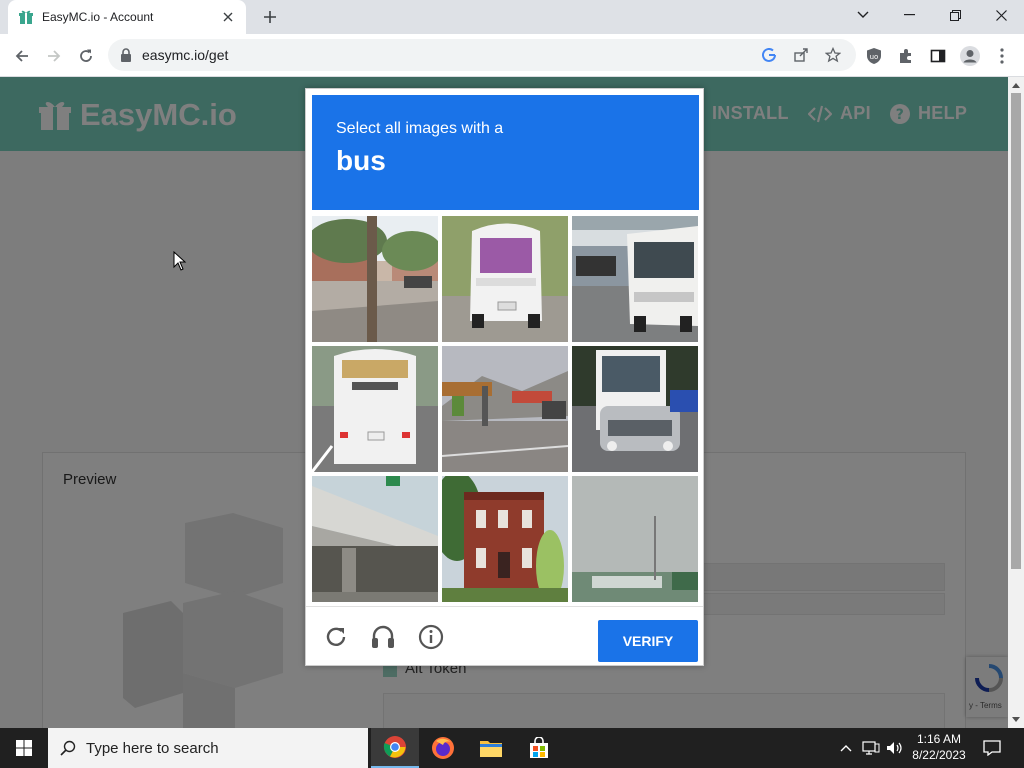 This screenshot has width=1024, height=768. Describe the element at coordinates (939, 739) in the screenshot. I see `clock-time: 1:16 AM` at that location.